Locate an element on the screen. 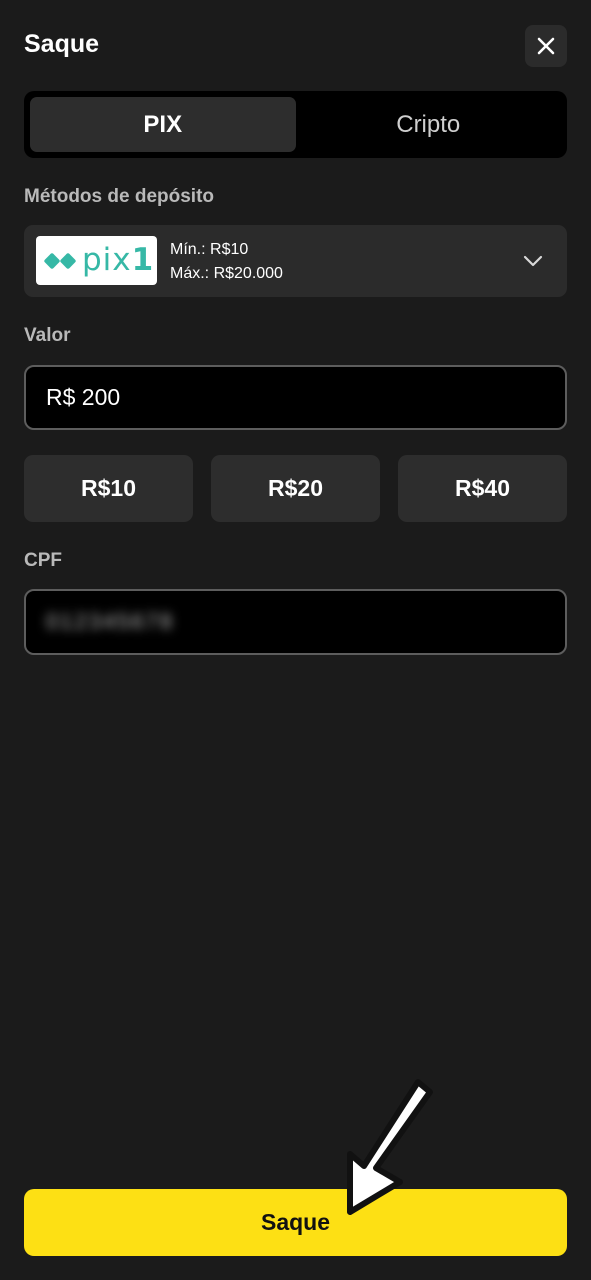 The image size is (591, 1280). cpf-label: CPF is located at coordinates (43, 560).